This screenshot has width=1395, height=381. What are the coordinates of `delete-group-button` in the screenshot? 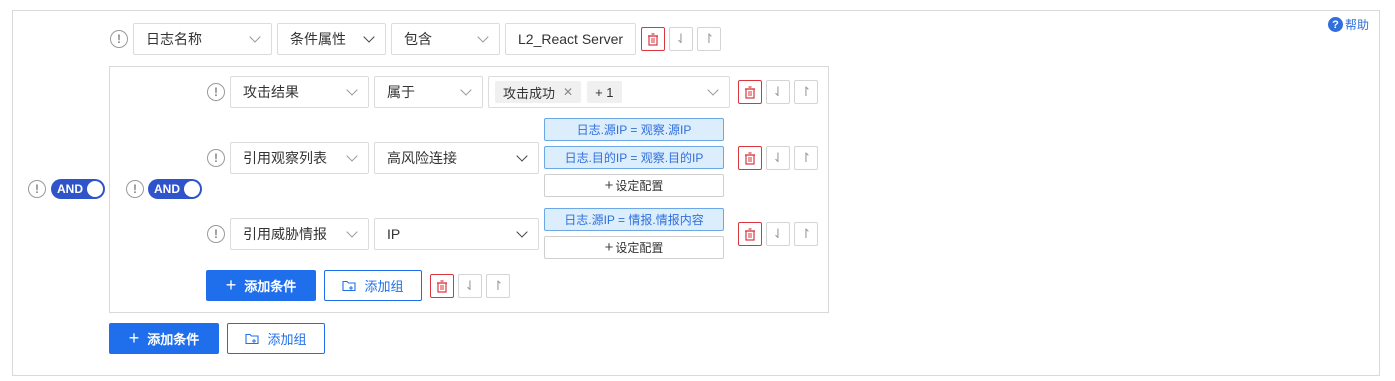 It's located at (442, 286).